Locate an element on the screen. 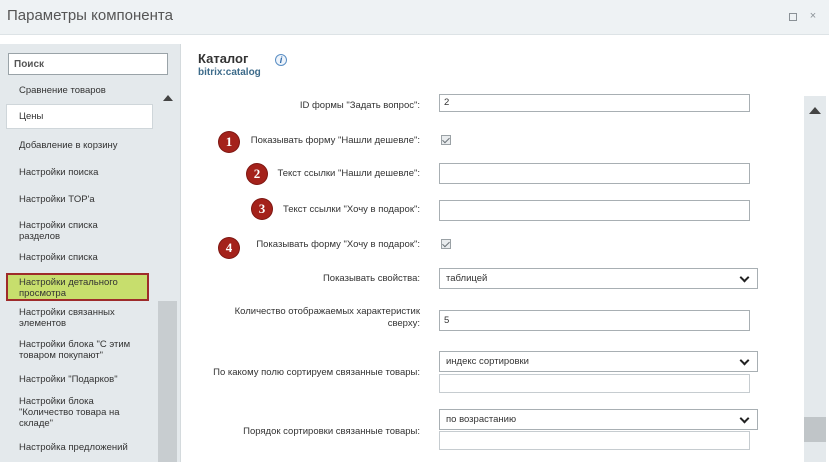 This screenshot has height=462, width=829. annotation-badge-4: 4 is located at coordinates (229, 248).